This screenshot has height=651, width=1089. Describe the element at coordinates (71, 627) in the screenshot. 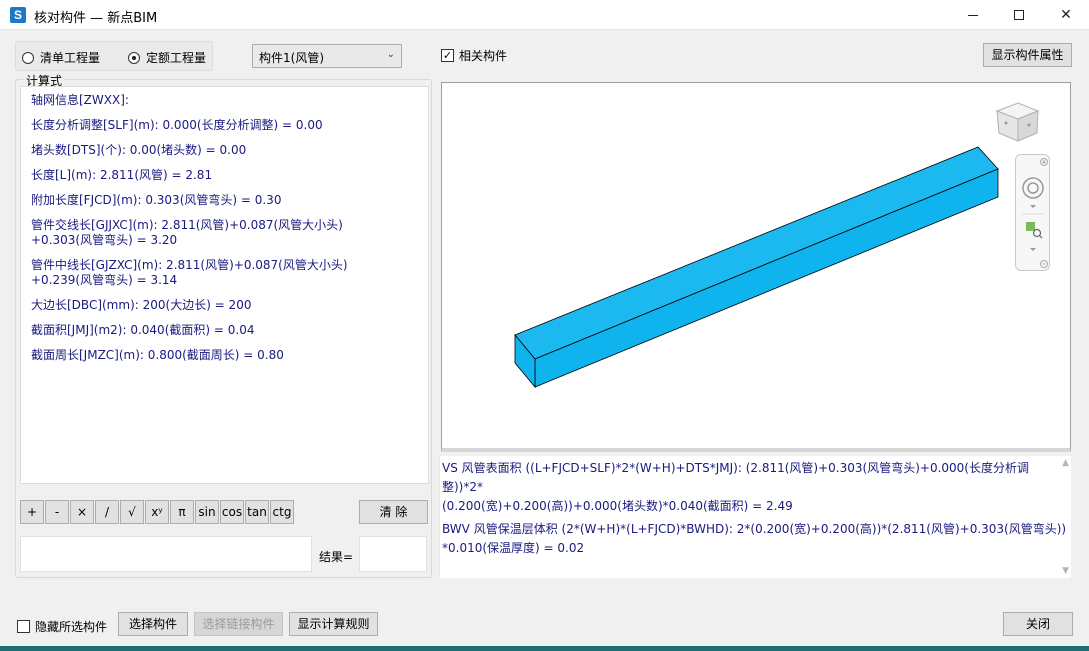

I see `hide-selected-label: 隐藏所选构件` at that location.